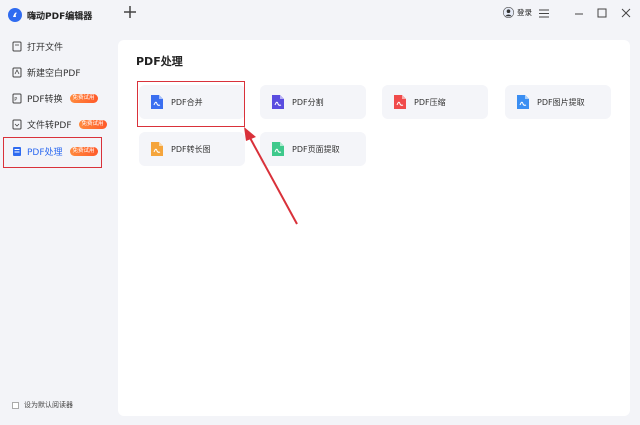 This screenshot has height=425, width=640. Describe the element at coordinates (45, 47) in the screenshot. I see `sidebar-item-label: 打开文件` at that location.